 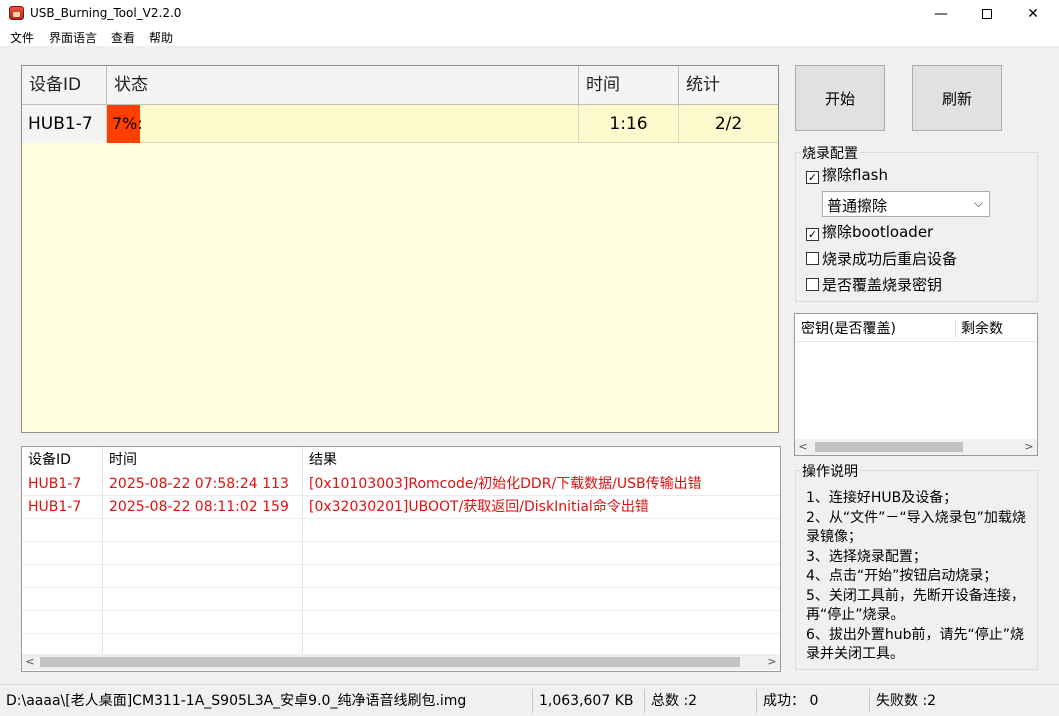 What do you see at coordinates (22, 37) in the screenshot?
I see `menu-file: 文件` at bounding box center [22, 37].